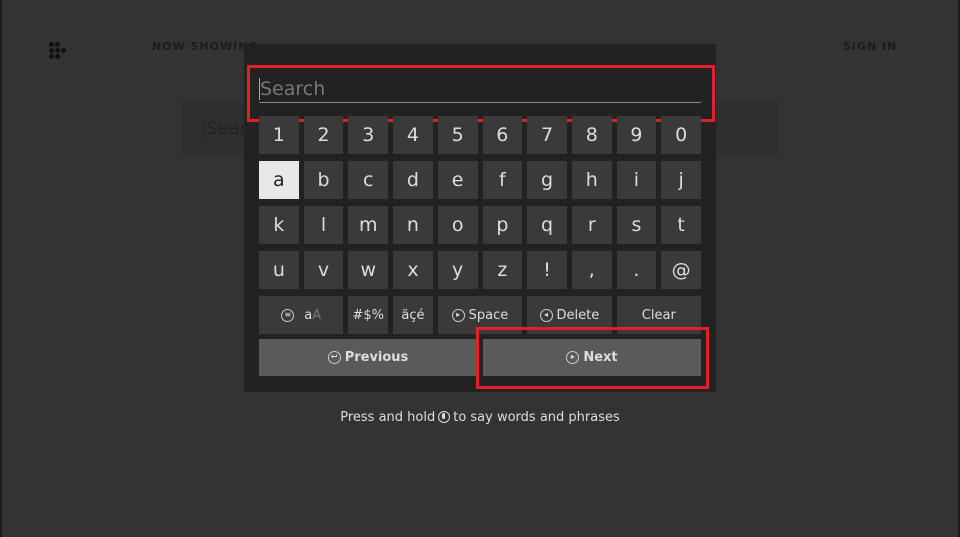  What do you see at coordinates (457, 135) in the screenshot?
I see `key-5: 5` at bounding box center [457, 135].